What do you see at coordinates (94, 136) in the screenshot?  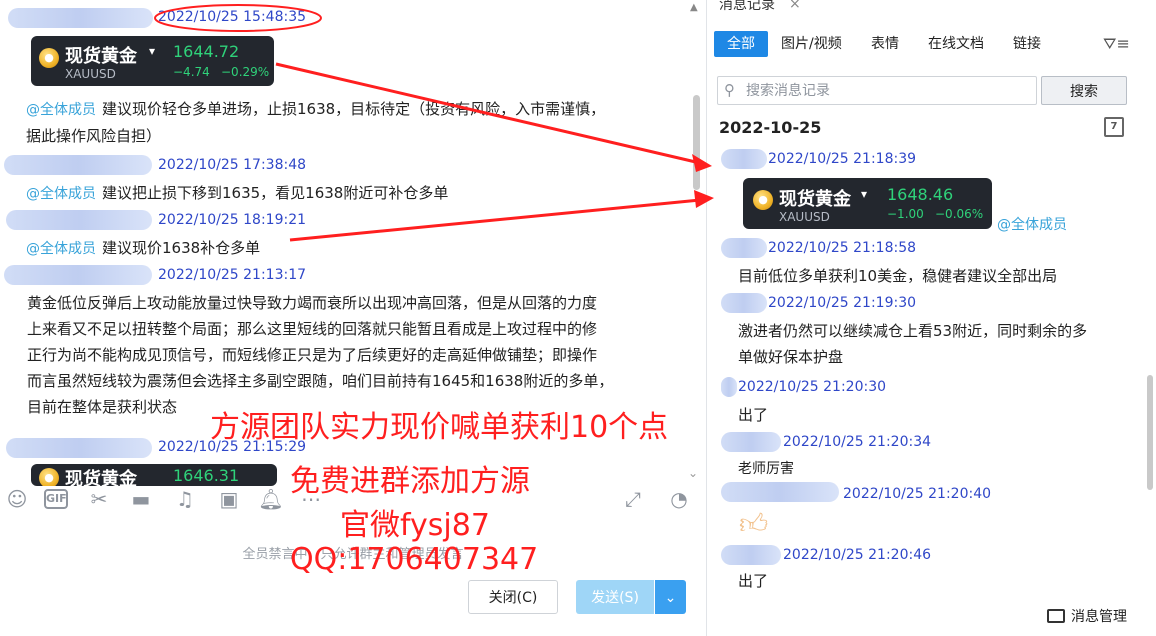 I see `message-text: 据此操作风险自担）` at bounding box center [94, 136].